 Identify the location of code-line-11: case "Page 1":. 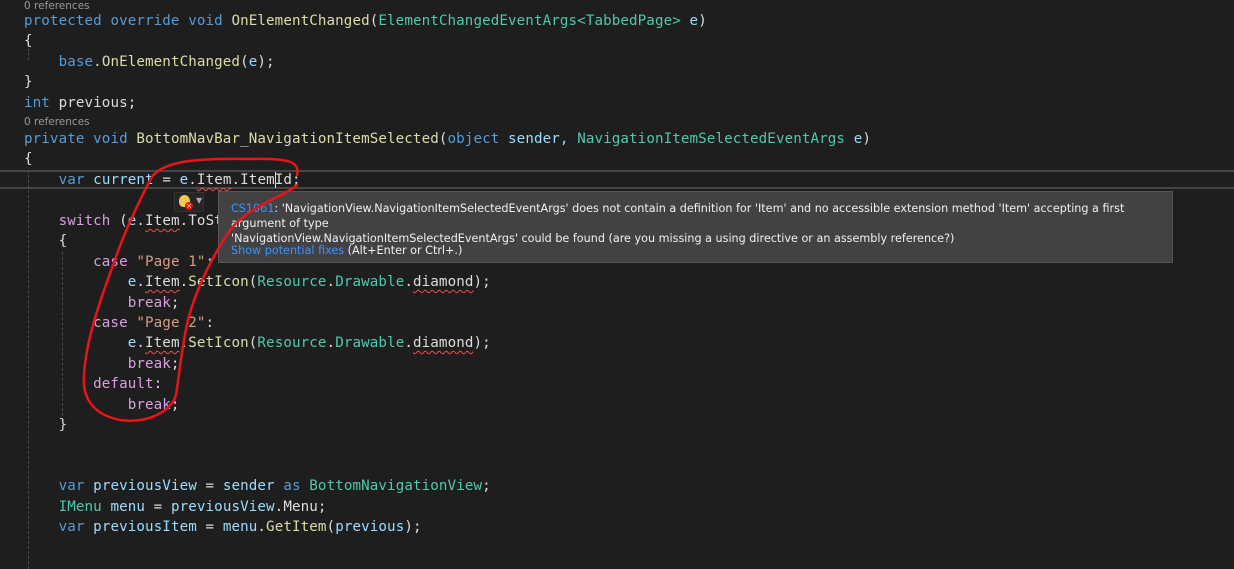
(154, 262).